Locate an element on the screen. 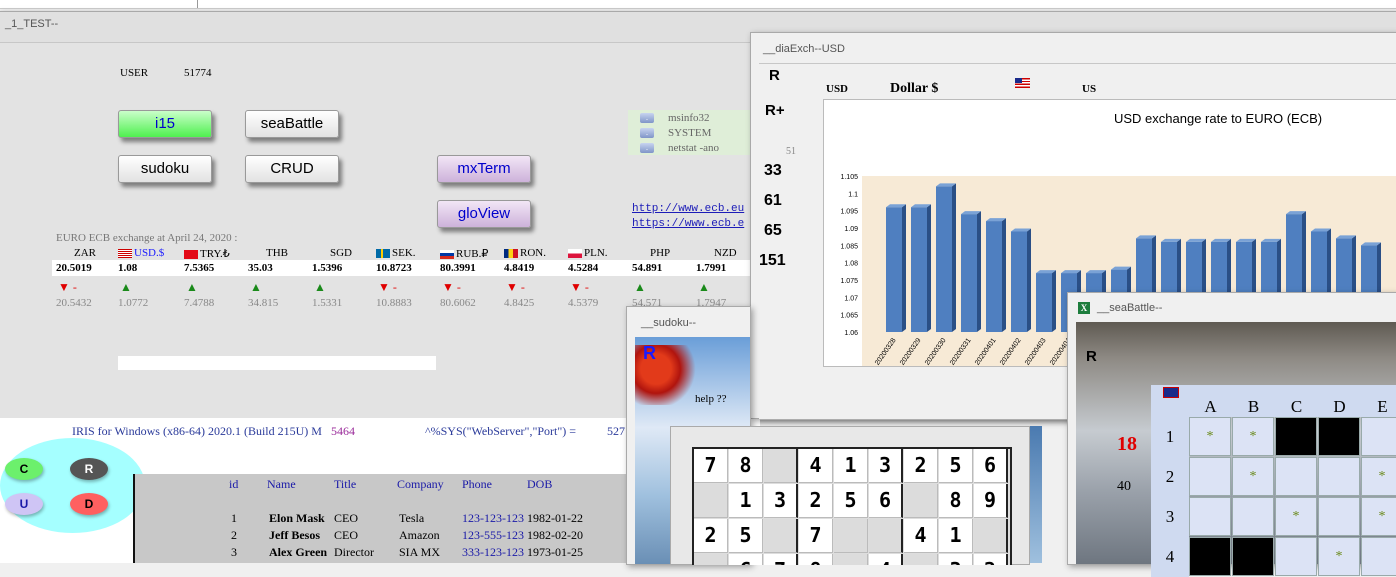 The image size is (1396, 577). system-link: . SYSTEM is located at coordinates (675, 133).